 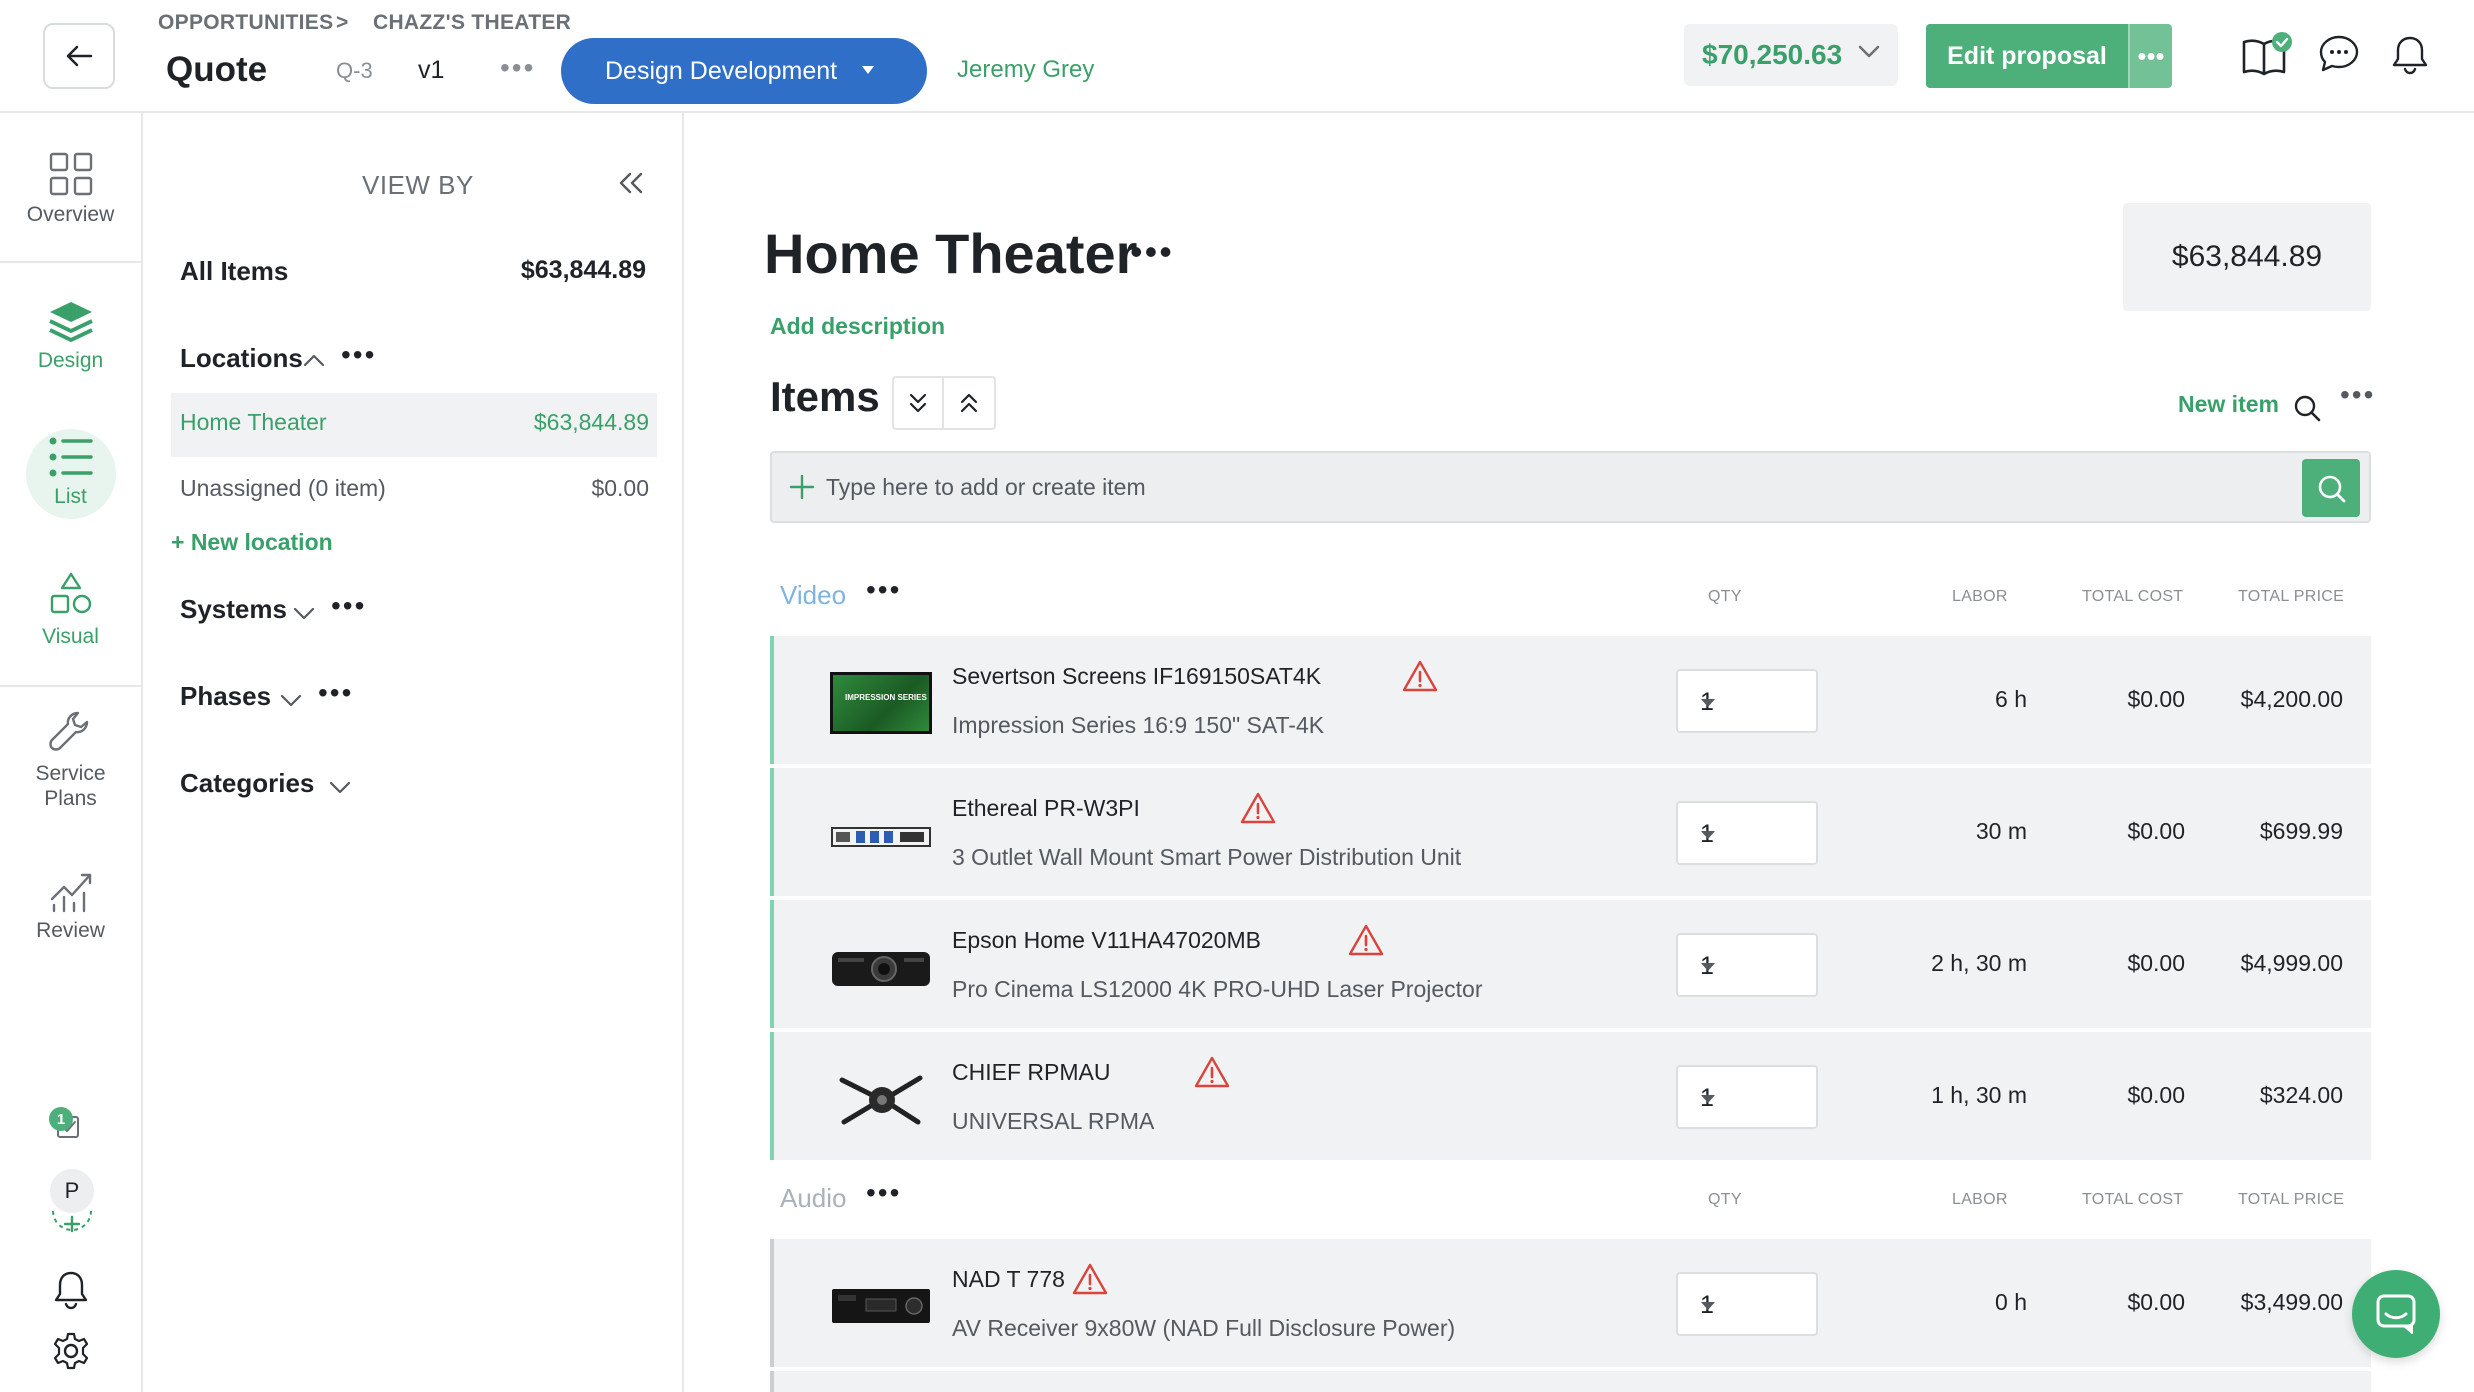 I want to click on item-row-partial, so click(x=1570, y=1381).